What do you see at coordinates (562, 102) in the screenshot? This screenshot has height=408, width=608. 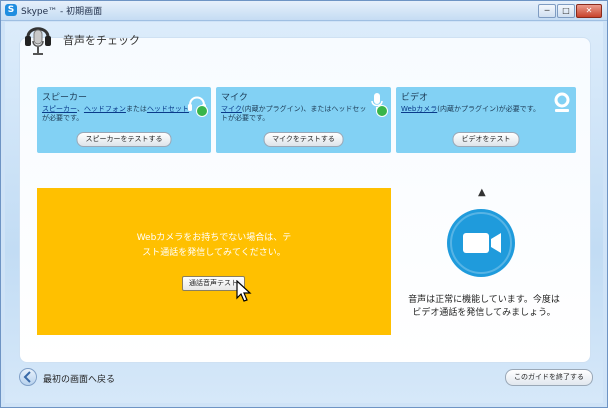 I see `webcam-icon` at bounding box center [562, 102].